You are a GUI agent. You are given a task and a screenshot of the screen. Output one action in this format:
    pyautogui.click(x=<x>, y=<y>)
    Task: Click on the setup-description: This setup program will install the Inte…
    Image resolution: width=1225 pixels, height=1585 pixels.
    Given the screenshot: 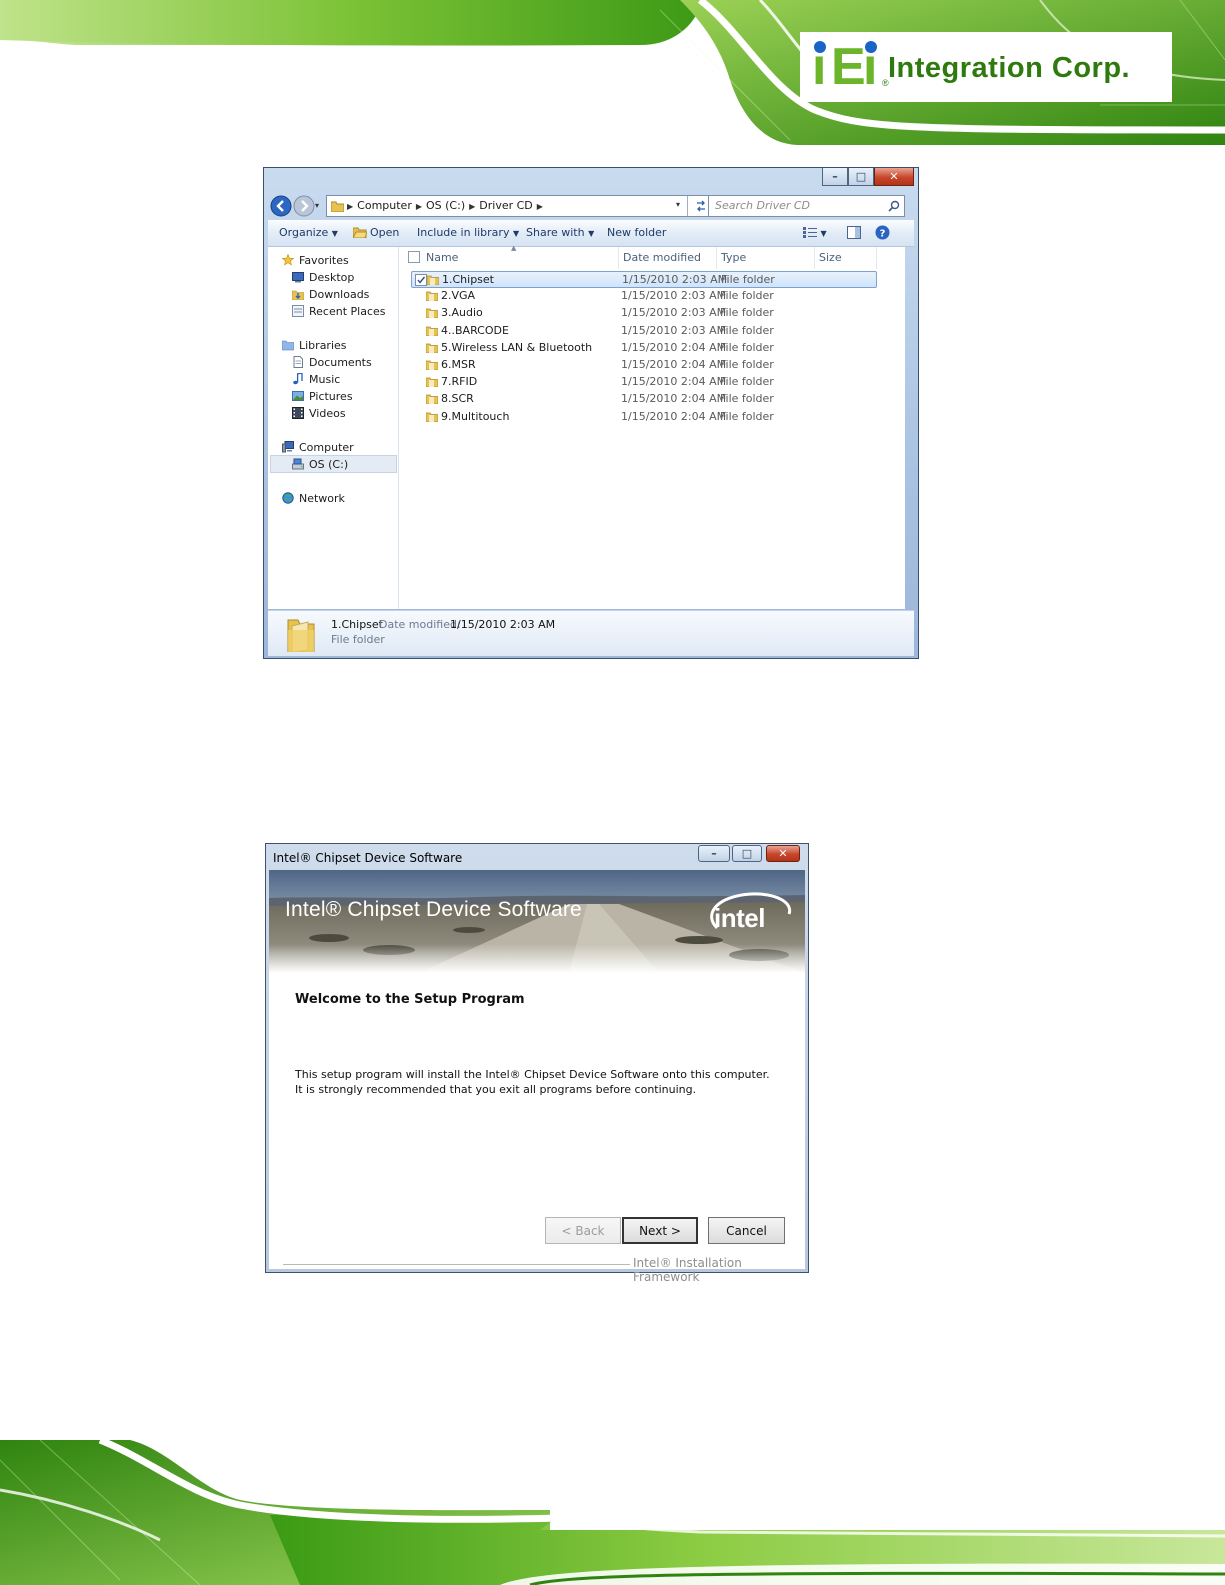 What is the action you would take?
    pyautogui.click(x=532, y=1082)
    